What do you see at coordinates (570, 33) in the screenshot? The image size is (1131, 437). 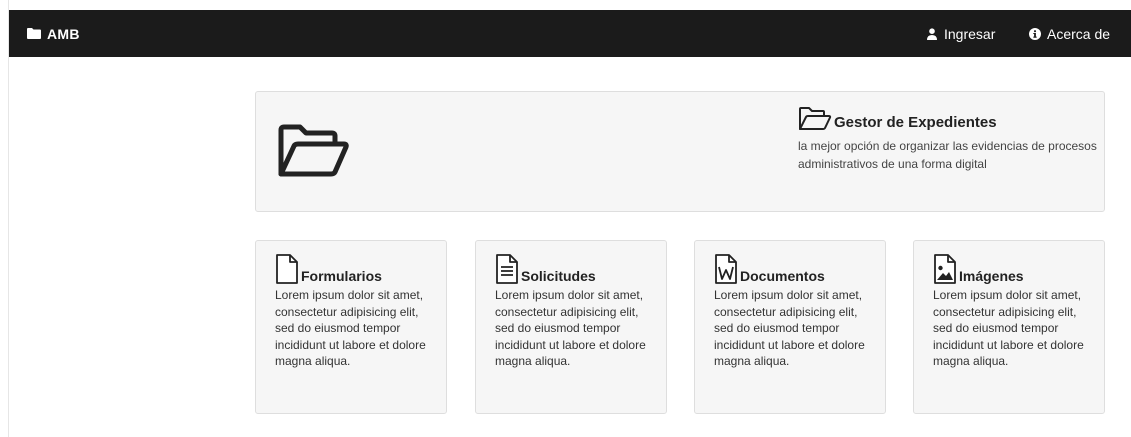 I see `top-navbar: AMB Ingresar Acerca de` at bounding box center [570, 33].